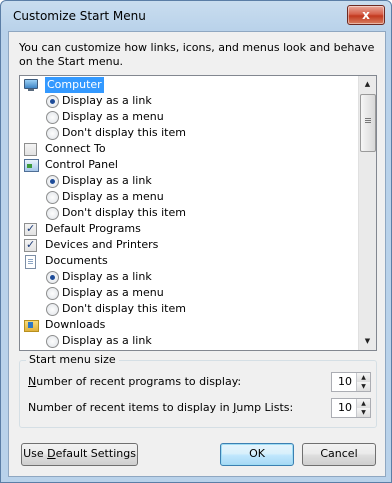  What do you see at coordinates (79, 16) in the screenshot?
I see `window-title: Customize Start Menu` at bounding box center [79, 16].